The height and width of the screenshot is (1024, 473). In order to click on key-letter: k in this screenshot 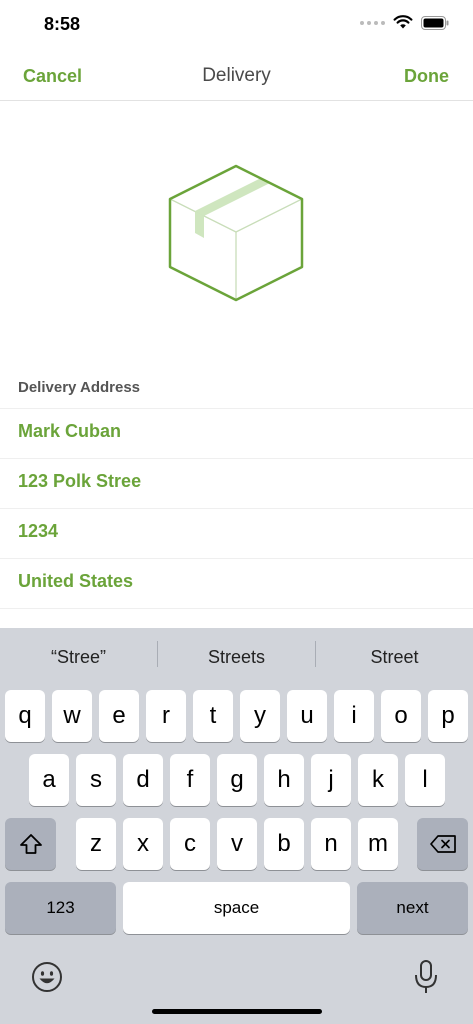, I will do `click(378, 780)`.